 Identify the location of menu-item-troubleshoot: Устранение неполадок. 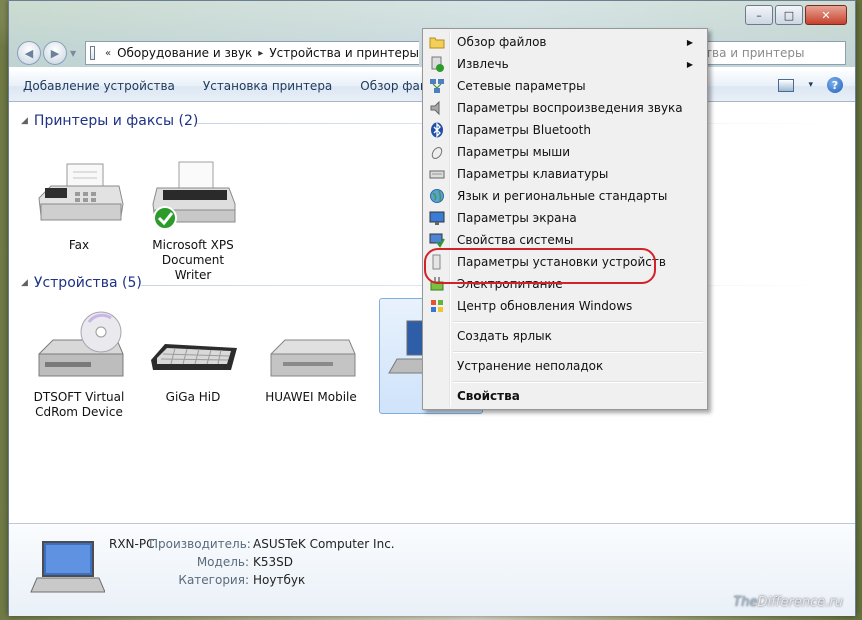
(564, 366).